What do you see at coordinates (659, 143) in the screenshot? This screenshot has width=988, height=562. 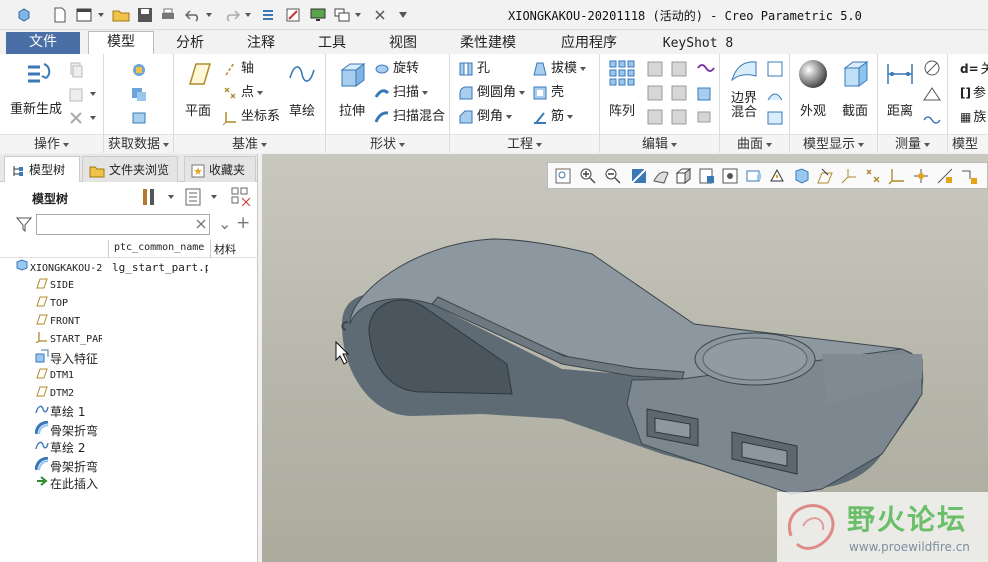 I see `group-label-editing: 编辑` at bounding box center [659, 143].